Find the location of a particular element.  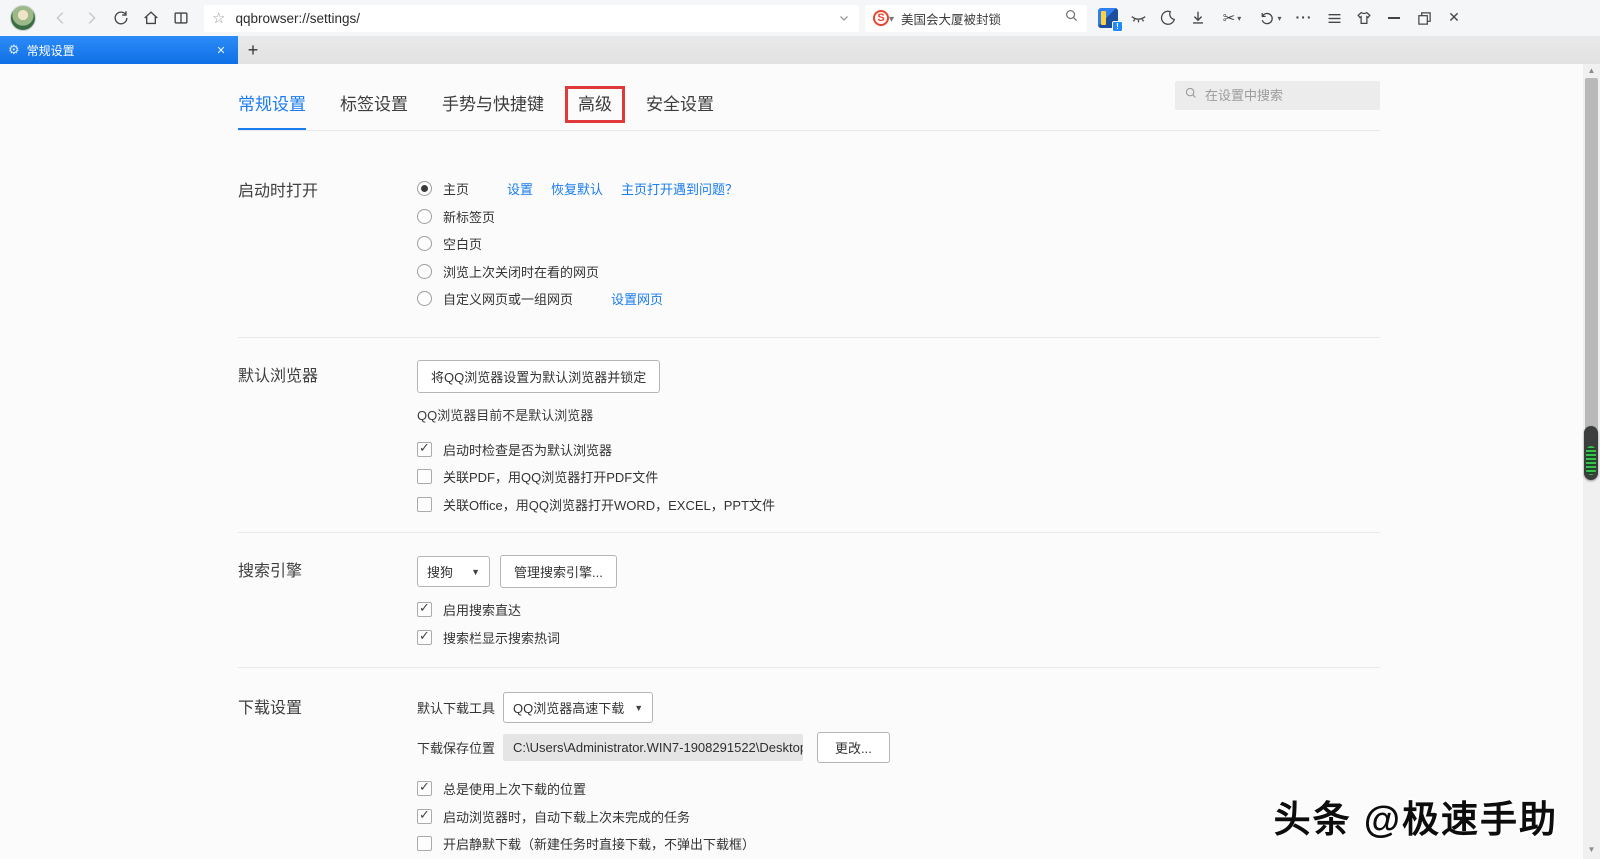

tab-title: 常规设置 is located at coordinates (50, 50).